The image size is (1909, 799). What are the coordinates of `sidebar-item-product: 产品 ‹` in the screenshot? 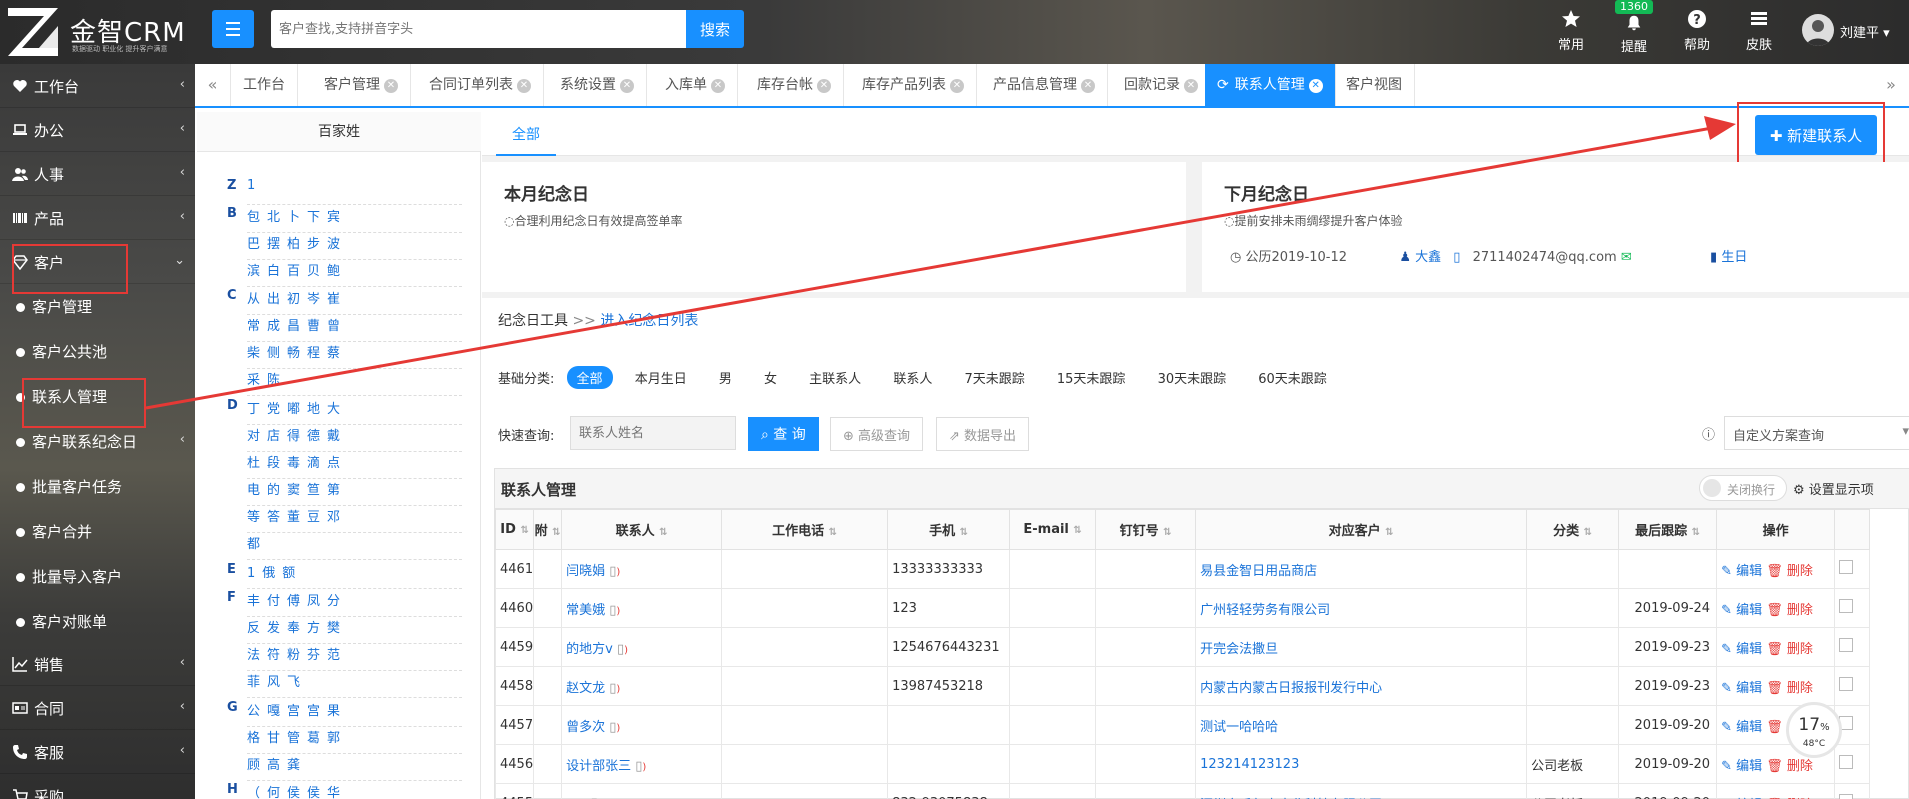 It's located at (97, 218).